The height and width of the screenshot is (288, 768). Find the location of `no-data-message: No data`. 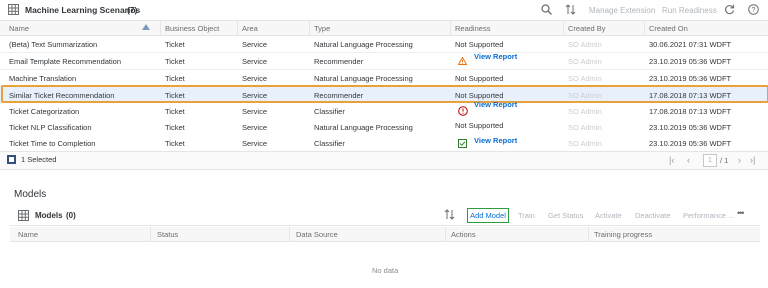

no-data-message: No data is located at coordinates (385, 270).